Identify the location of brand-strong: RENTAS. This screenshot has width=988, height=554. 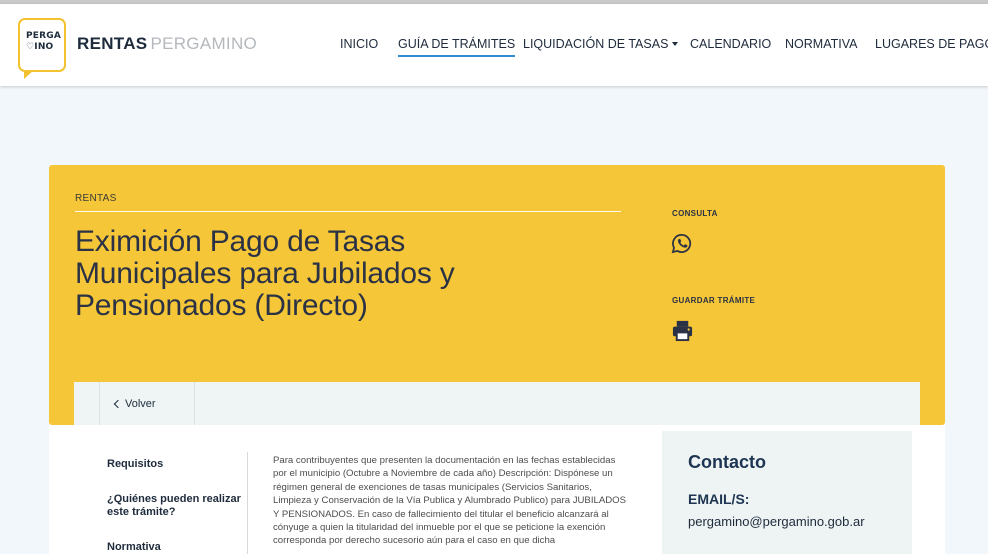
(112, 43).